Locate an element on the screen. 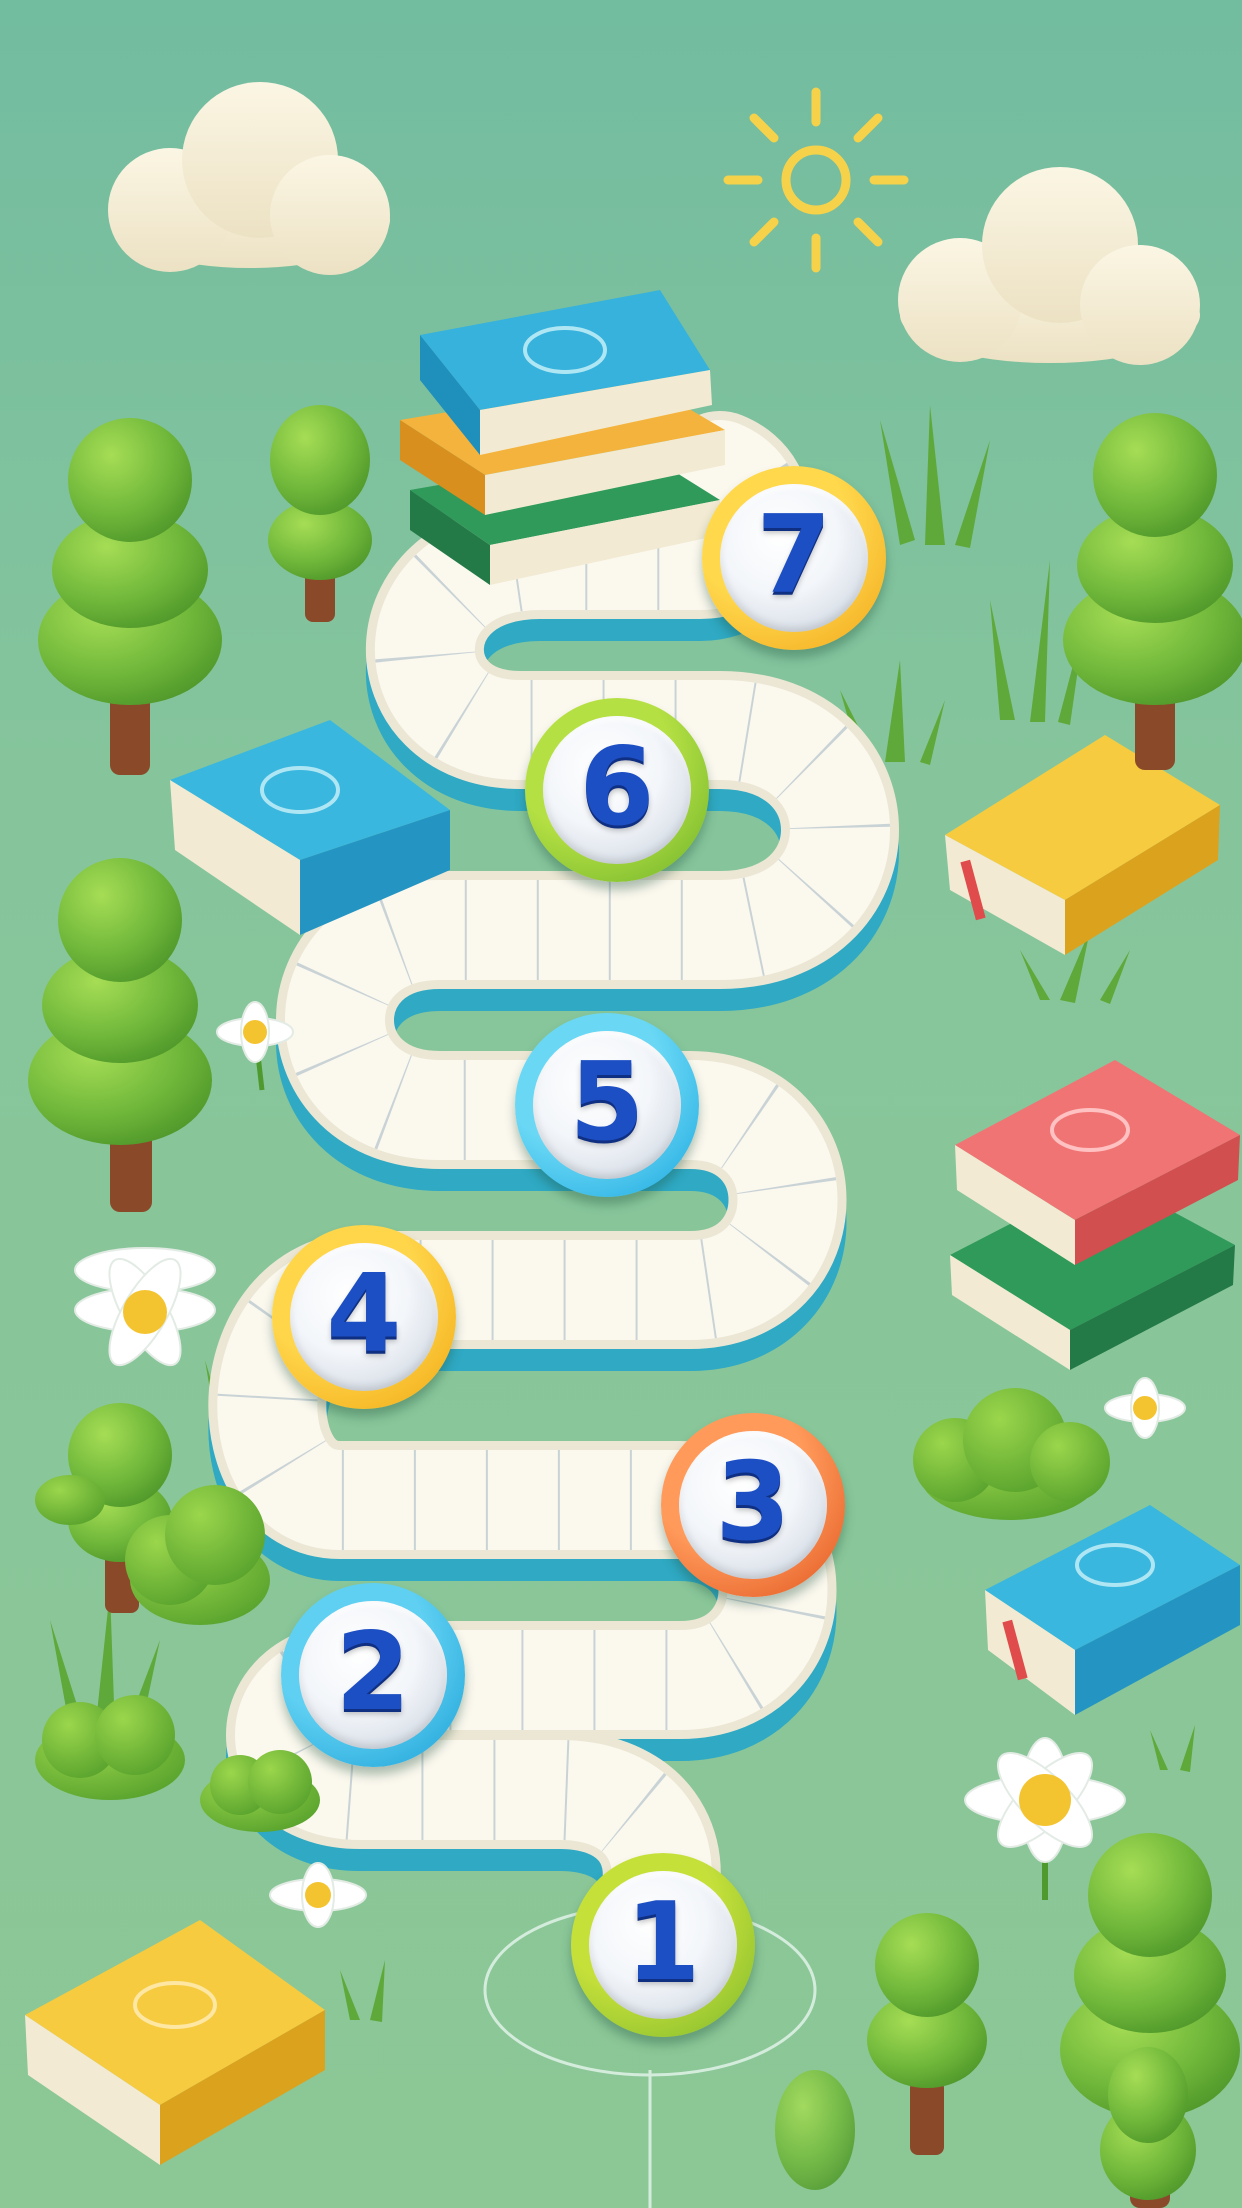 Image resolution: width=1242 pixels, height=2208 pixels. level-6-number: 6 is located at coordinates (617, 787).